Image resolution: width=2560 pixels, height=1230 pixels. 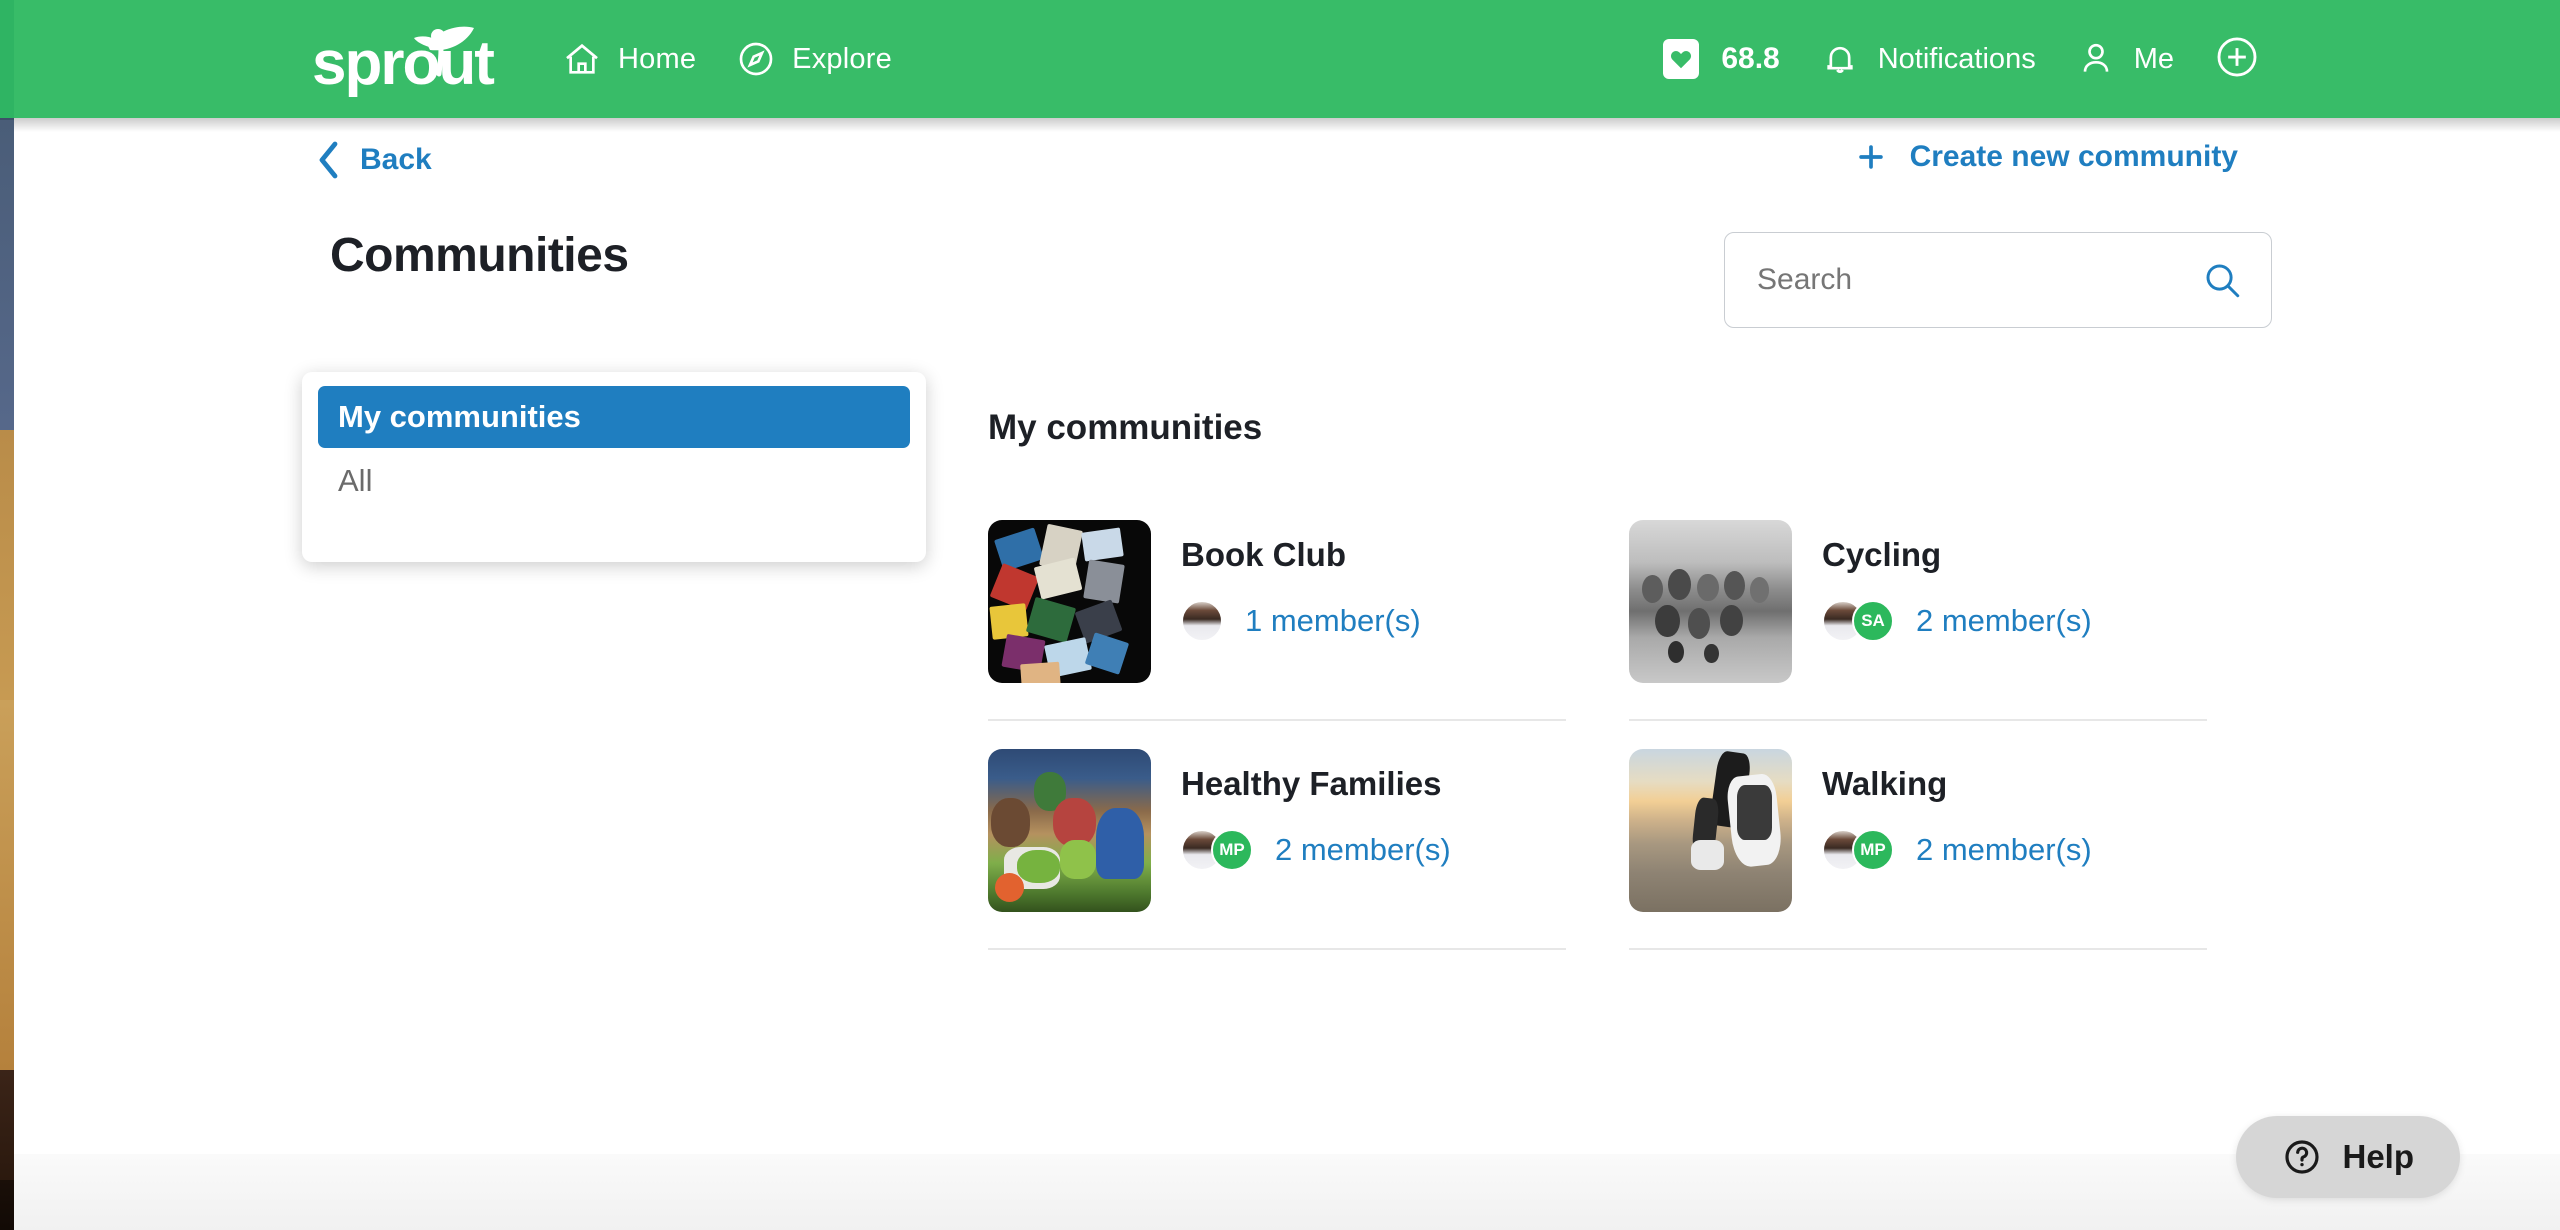 What do you see at coordinates (1882, 554) in the screenshot?
I see `community-name: Cycling` at bounding box center [1882, 554].